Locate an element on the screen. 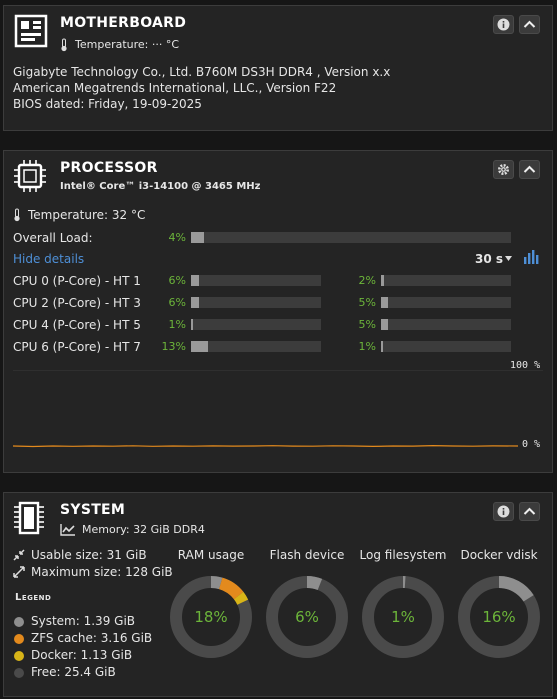  core-load-b-value: 2% is located at coordinates (367, 280).